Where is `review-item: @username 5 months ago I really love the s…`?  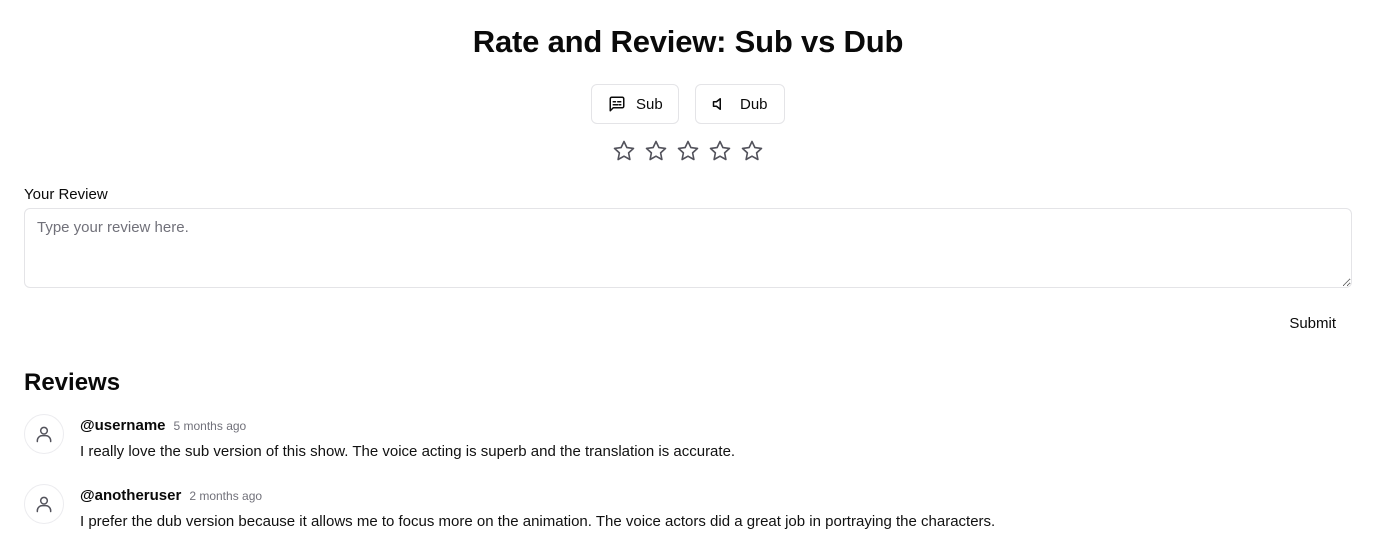 review-item: @username 5 months ago I really love the s… is located at coordinates (688, 449).